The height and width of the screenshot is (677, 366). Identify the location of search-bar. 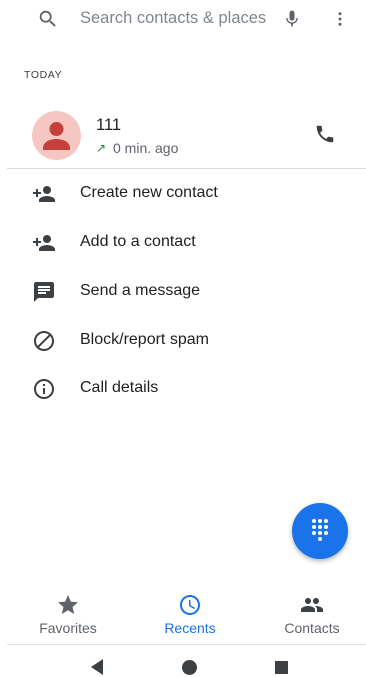
(183, 19).